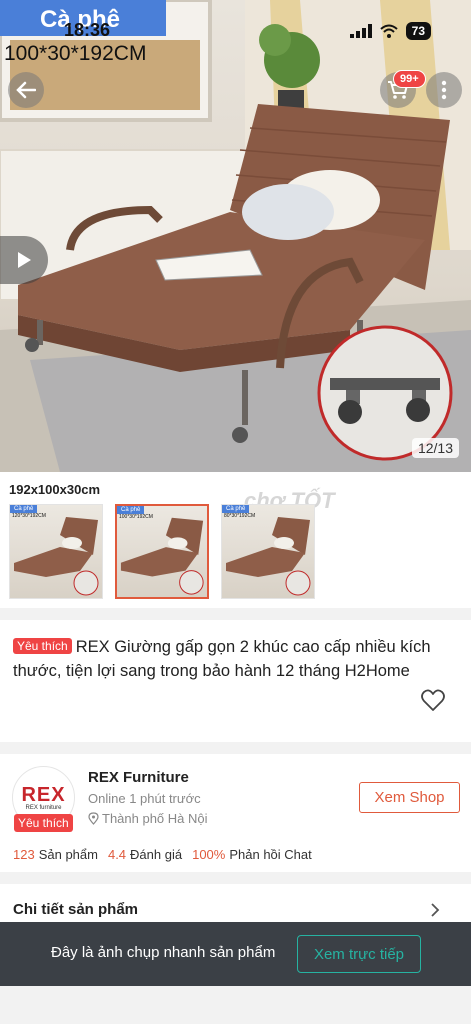 The height and width of the screenshot is (1024, 471). I want to click on status-icons: 73, so click(390, 31).